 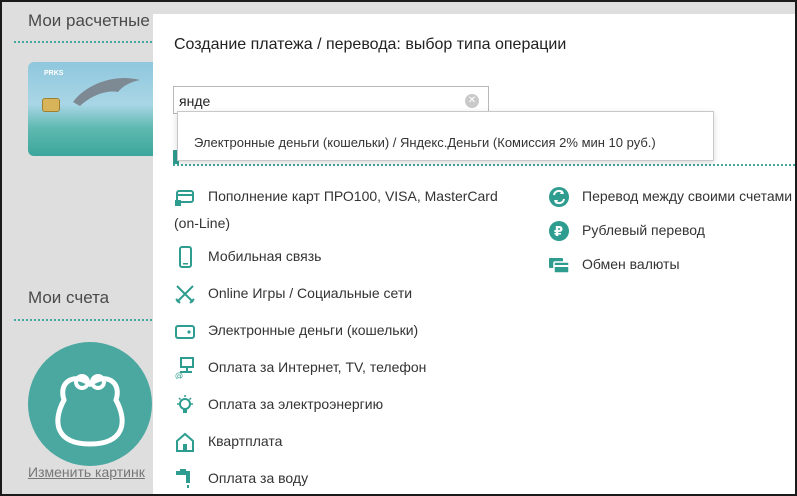 I want to click on op-label: Оплата за воду, so click(x=258, y=478).